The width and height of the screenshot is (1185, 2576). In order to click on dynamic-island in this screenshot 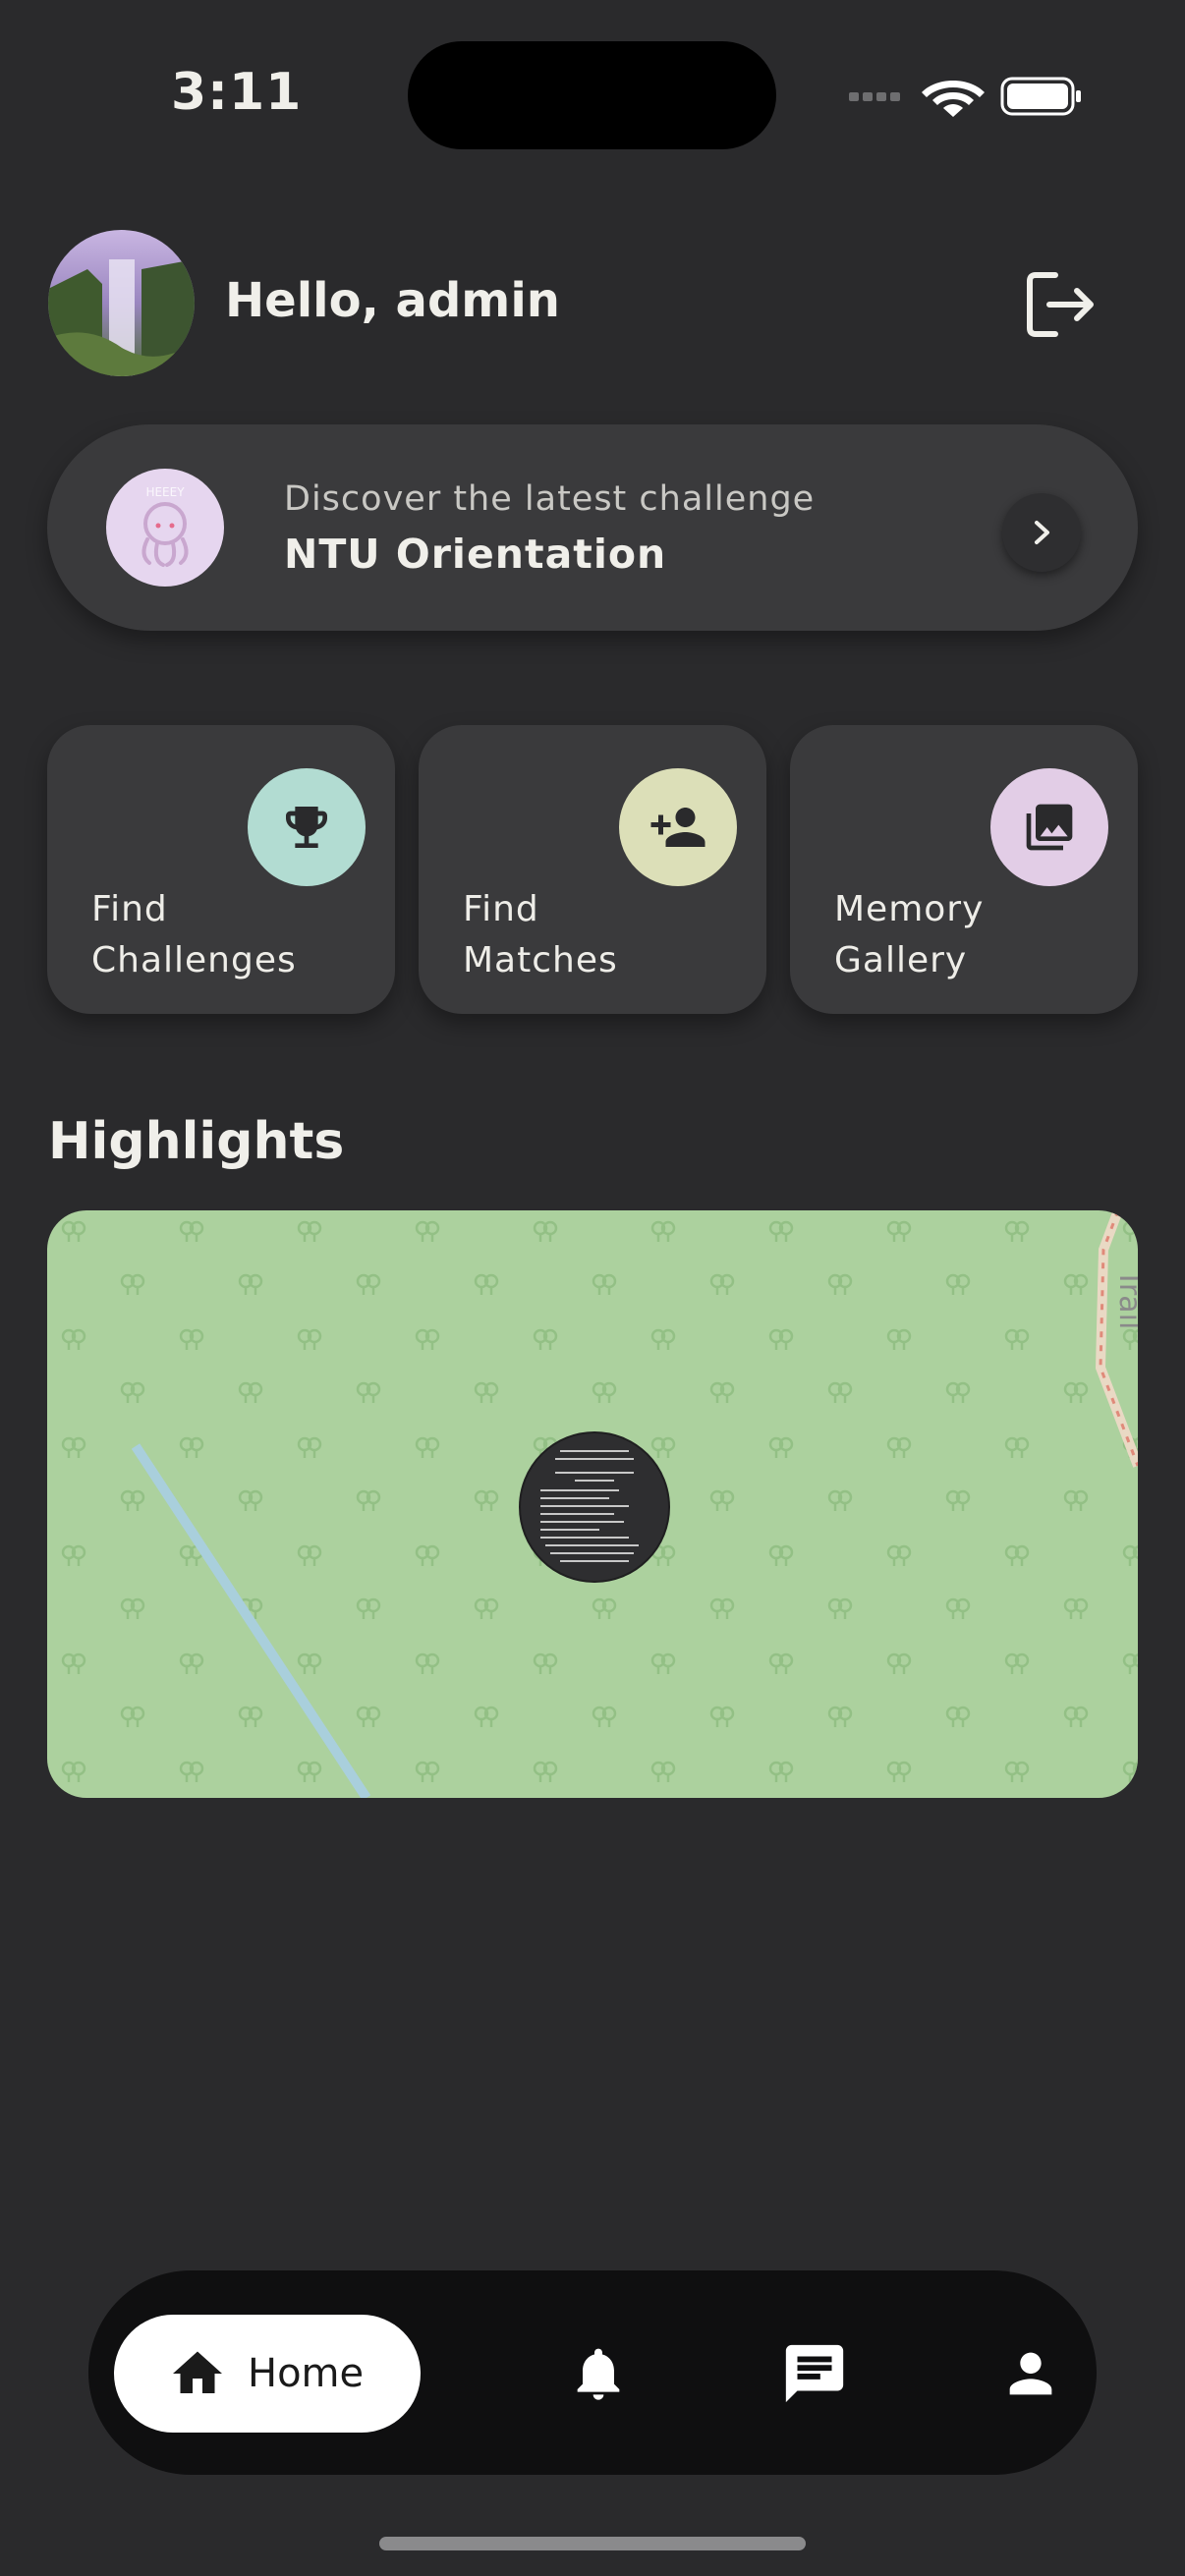, I will do `click(592, 95)`.